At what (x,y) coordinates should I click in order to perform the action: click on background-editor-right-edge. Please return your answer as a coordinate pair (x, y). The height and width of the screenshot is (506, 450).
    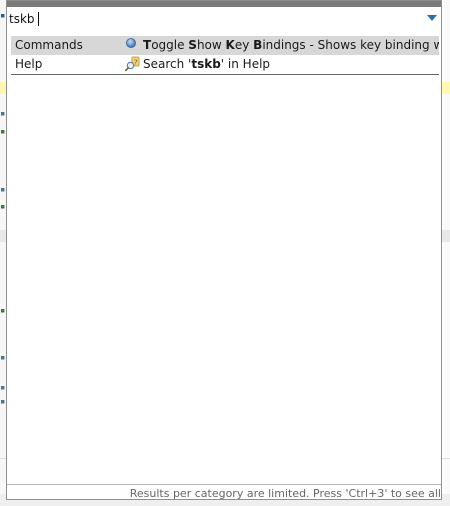
    Looking at the image, I should click on (447, 253).